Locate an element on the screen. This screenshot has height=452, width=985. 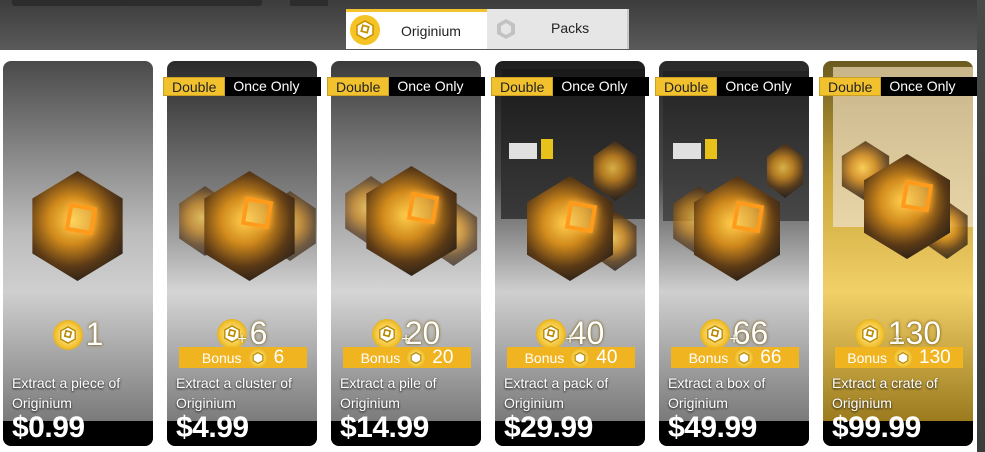
bonus-value: 130 is located at coordinates (935, 357).